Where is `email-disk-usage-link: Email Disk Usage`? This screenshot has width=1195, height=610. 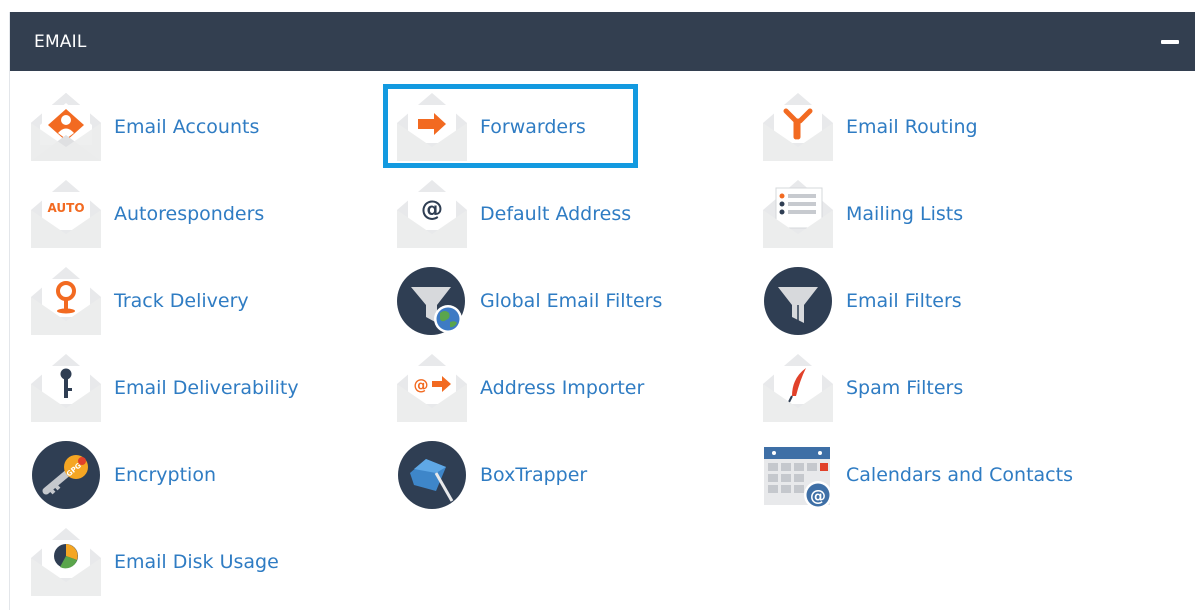
email-disk-usage-link: Email Disk Usage is located at coordinates (195, 562).